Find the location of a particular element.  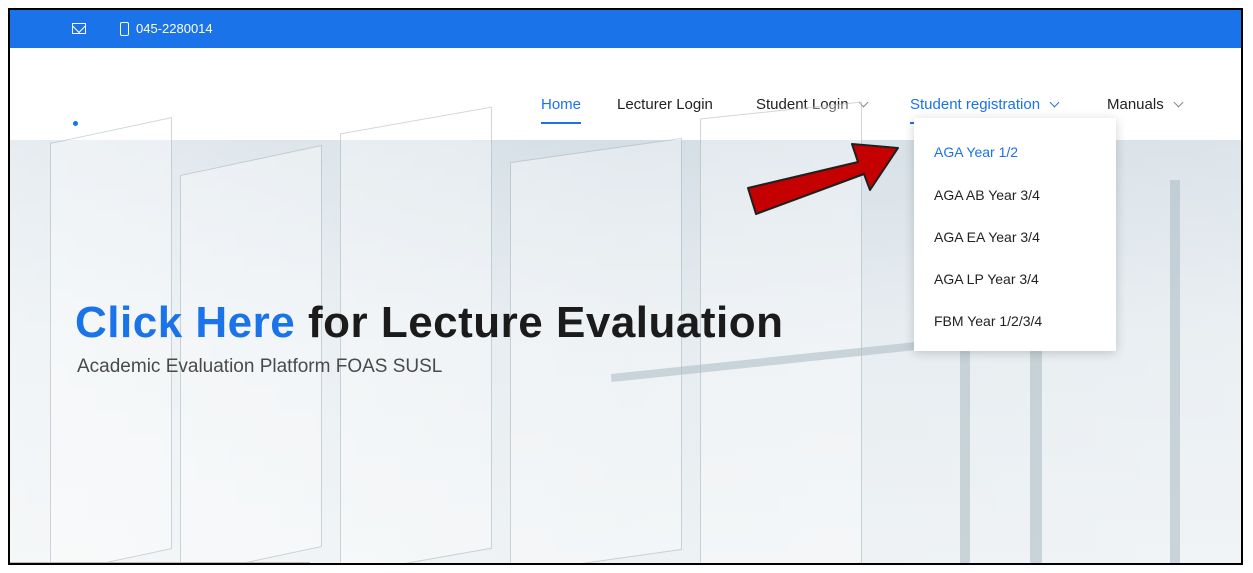

hero-title: Click Here for Lecture Evaluation is located at coordinates (429, 323).